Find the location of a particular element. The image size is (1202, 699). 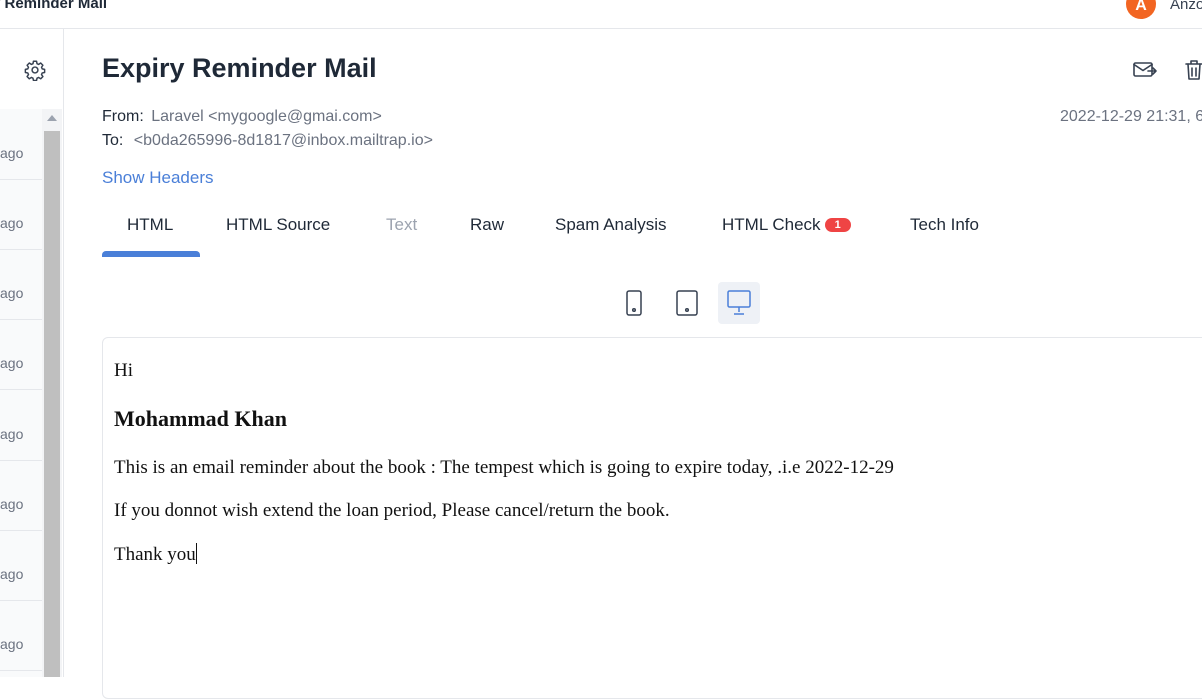

forward-mail-icon is located at coordinates (1145, 70).